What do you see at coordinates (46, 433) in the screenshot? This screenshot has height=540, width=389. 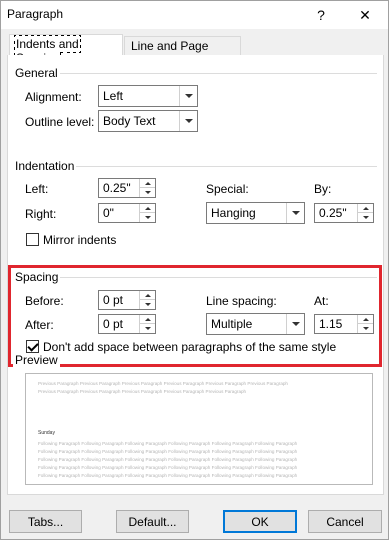 I see `preview-sample-text: Sunday` at bounding box center [46, 433].